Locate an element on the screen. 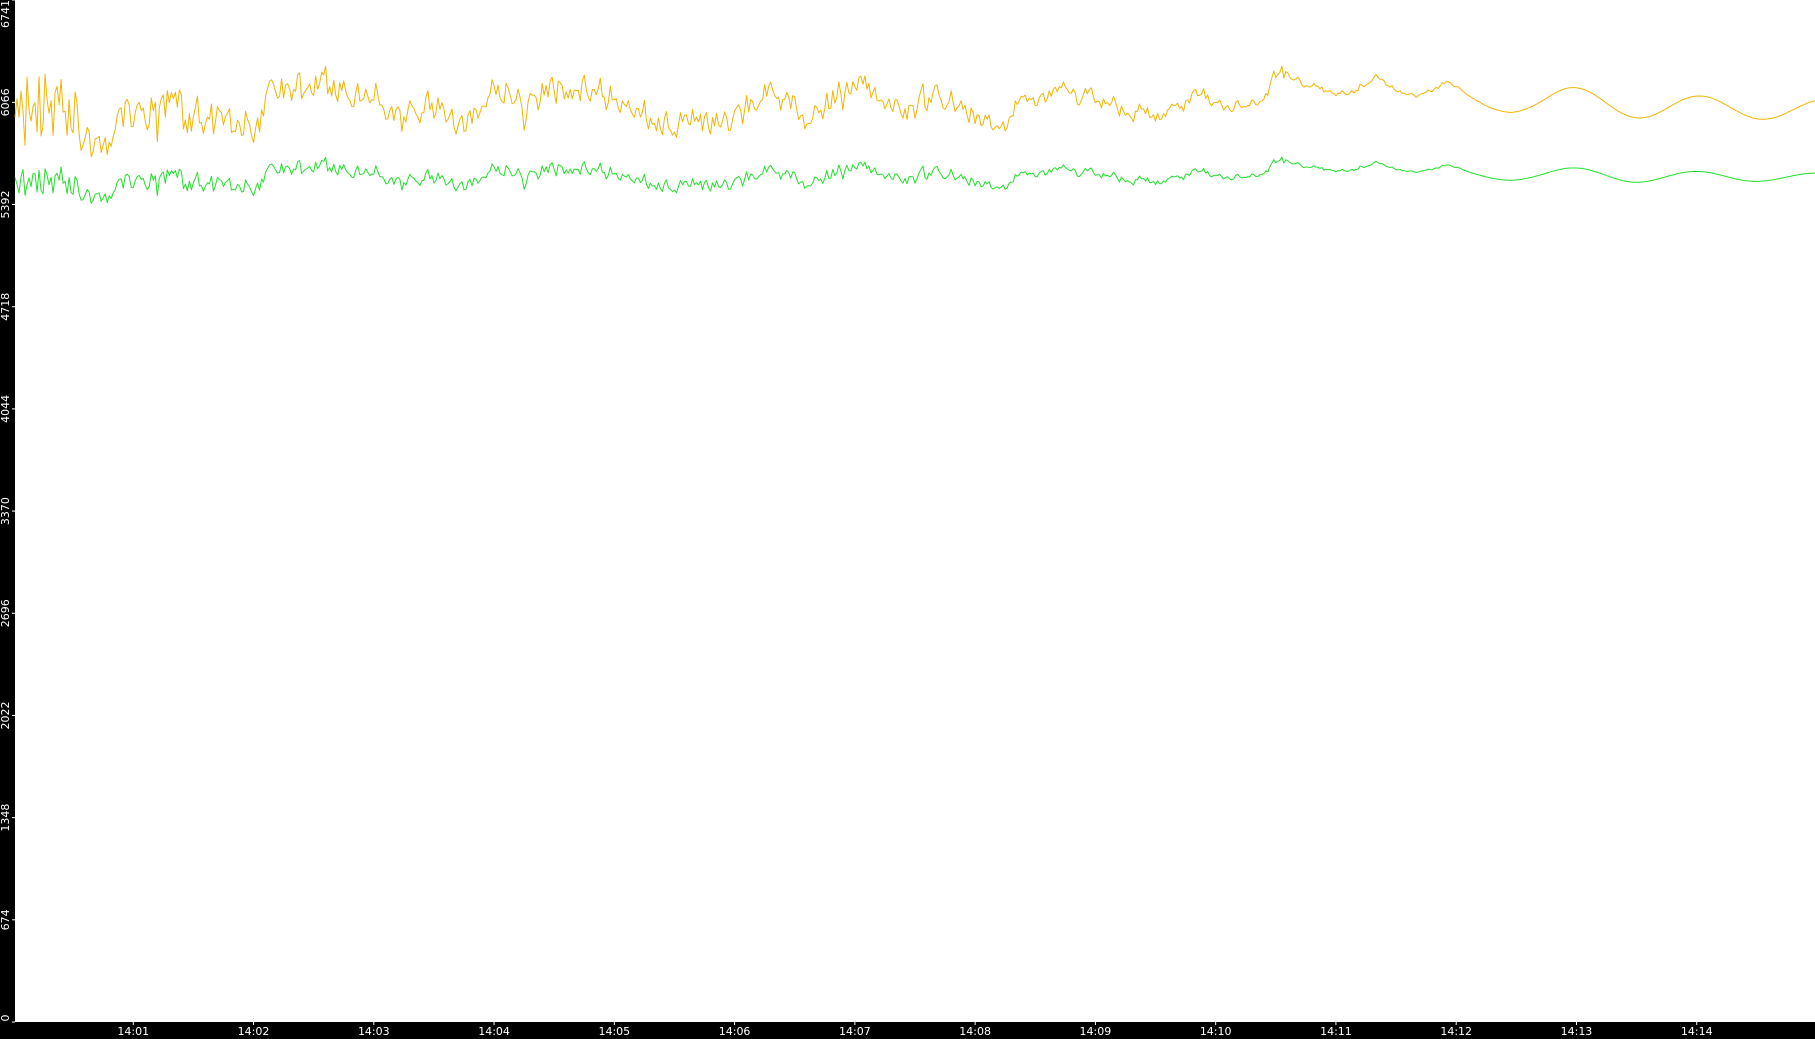 This screenshot has width=1815, height=1039. y-tick-label: 1348 is located at coordinates (6, 818).